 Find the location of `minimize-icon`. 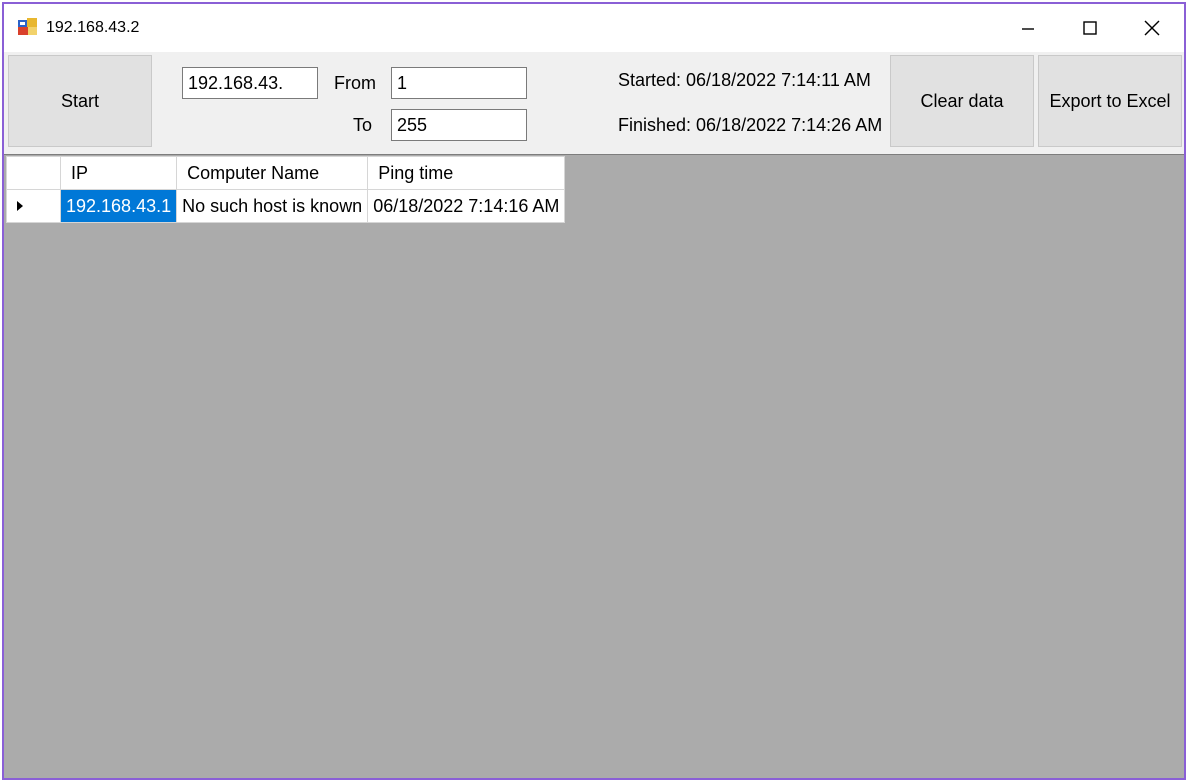

minimize-icon is located at coordinates (1028, 28).